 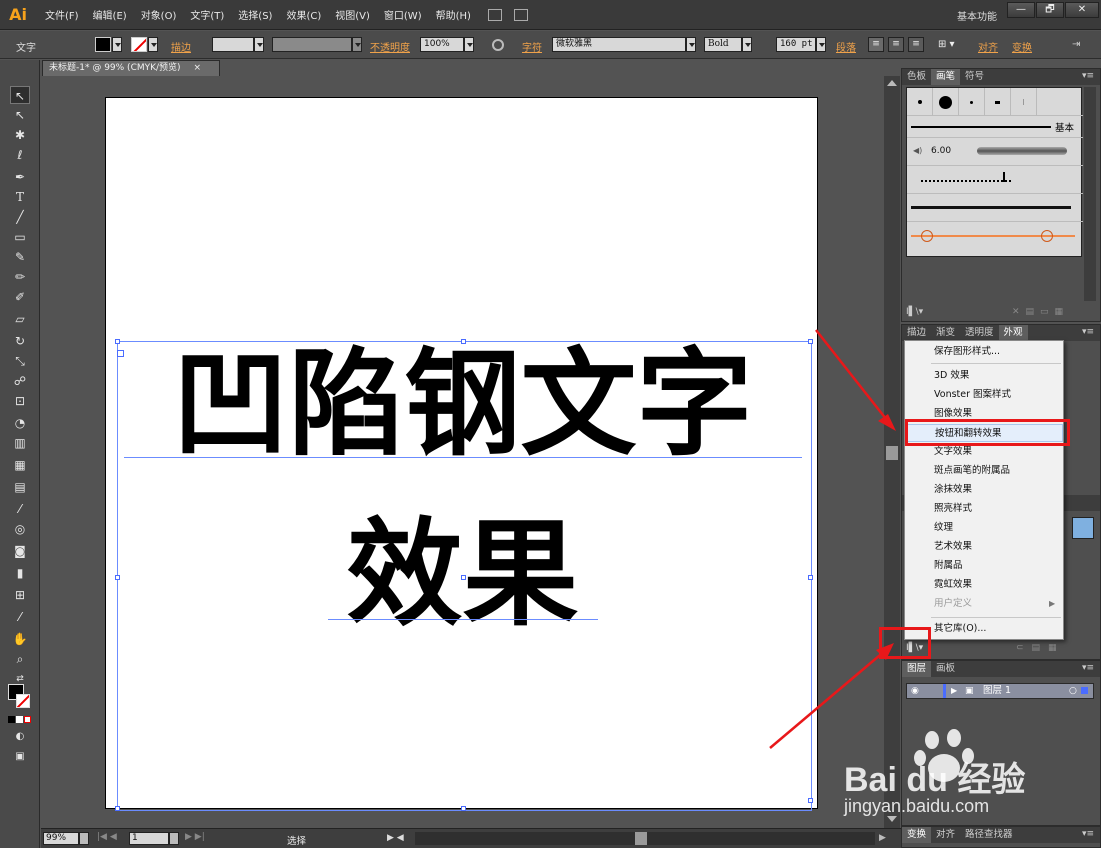 I want to click on menu-file: 文件(F), so click(x=62, y=14).